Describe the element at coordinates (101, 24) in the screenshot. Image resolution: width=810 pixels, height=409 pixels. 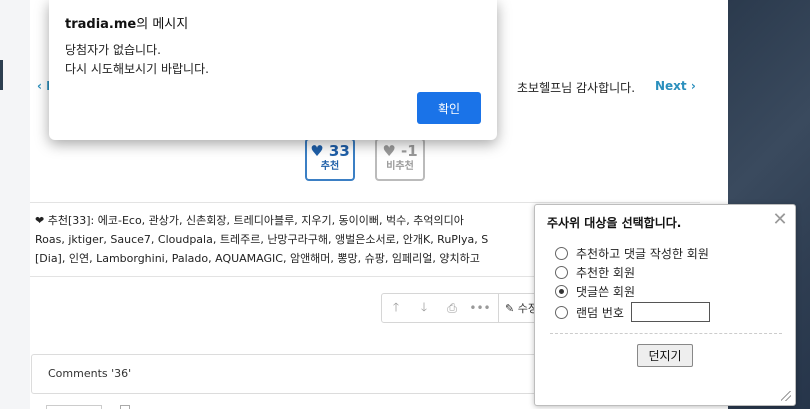
I see `alert-site: tradia.me` at that location.